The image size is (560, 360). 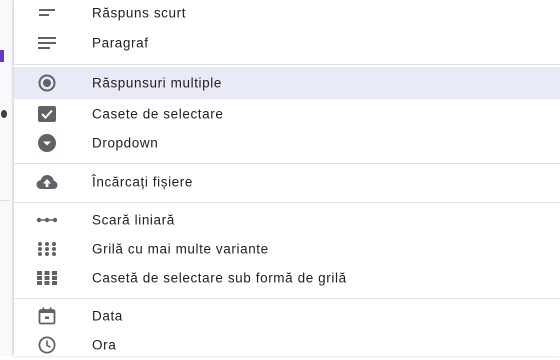 What do you see at coordinates (139, 13) in the screenshot?
I see `menu-item-label: Răspuns scurt` at bounding box center [139, 13].